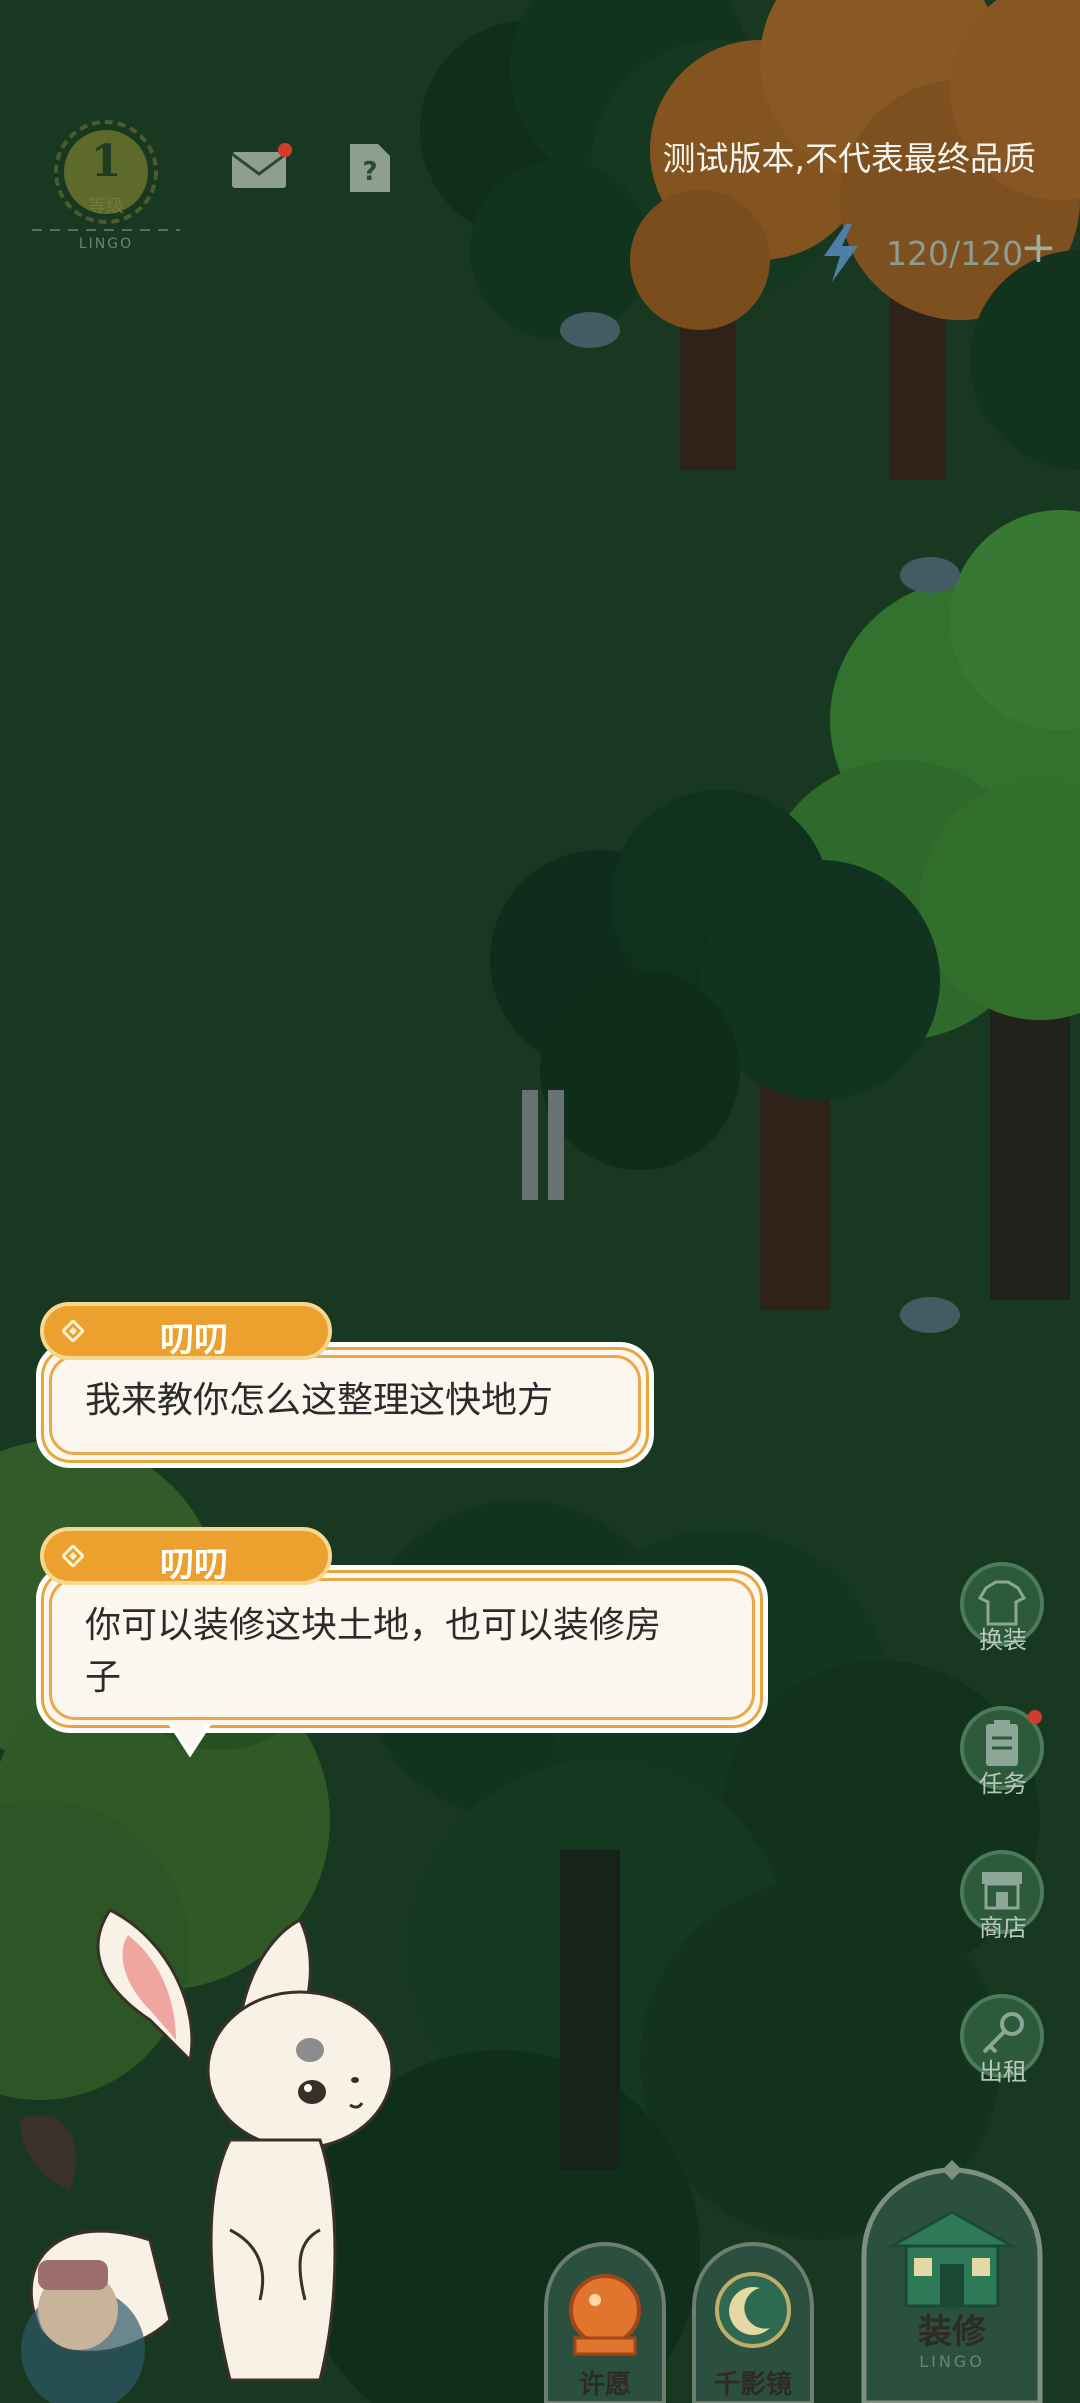  What do you see at coordinates (752, 2385) in the screenshot?
I see `mirror-label: 千影镜` at bounding box center [752, 2385].